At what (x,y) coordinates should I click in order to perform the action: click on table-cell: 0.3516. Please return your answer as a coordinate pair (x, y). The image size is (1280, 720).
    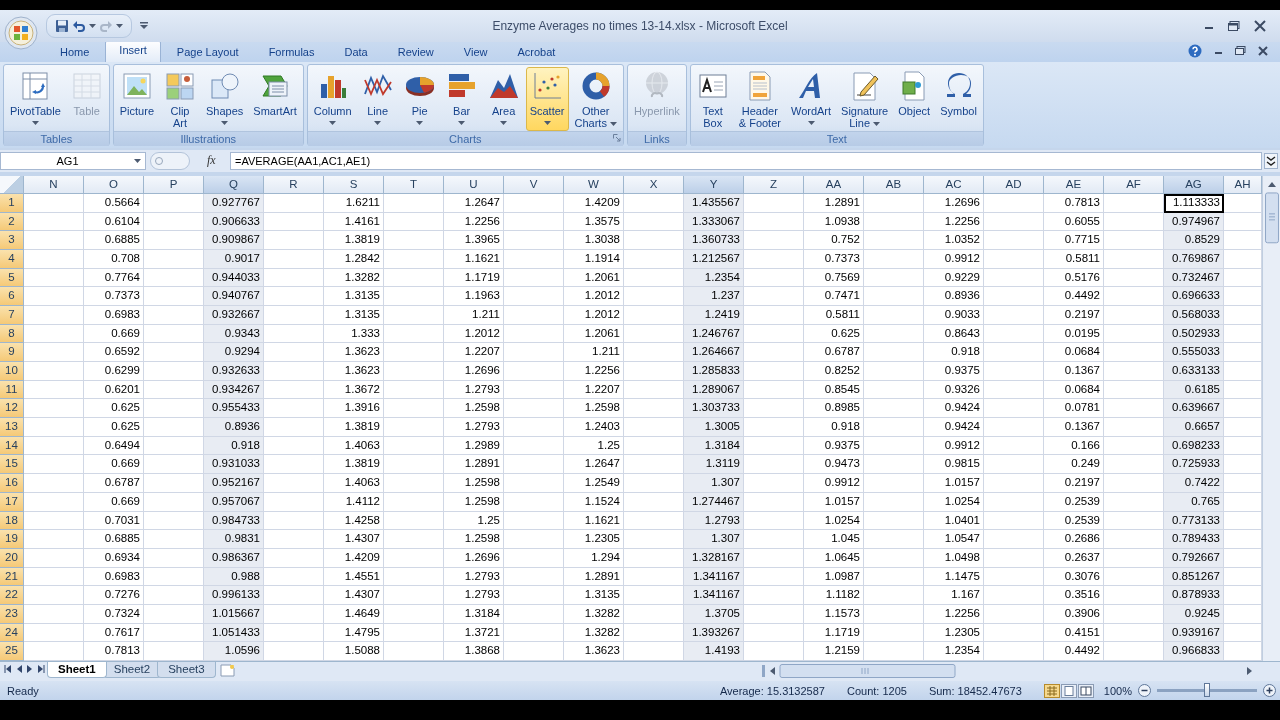
    Looking at the image, I should click on (1074, 595).